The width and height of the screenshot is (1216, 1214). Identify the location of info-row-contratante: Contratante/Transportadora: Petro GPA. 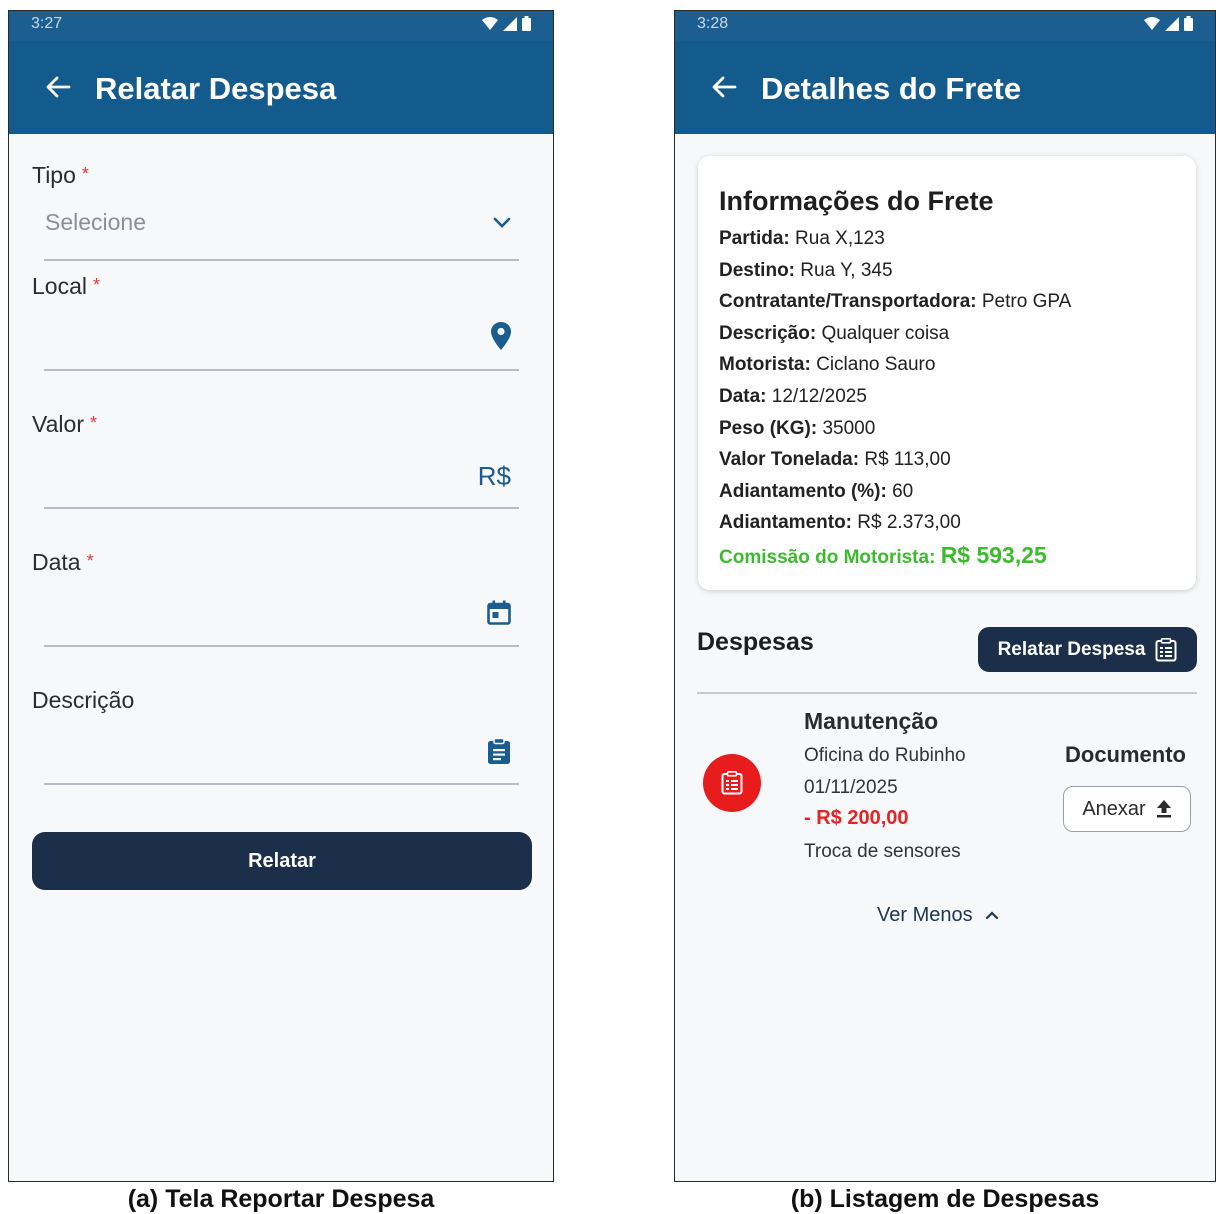
(895, 301).